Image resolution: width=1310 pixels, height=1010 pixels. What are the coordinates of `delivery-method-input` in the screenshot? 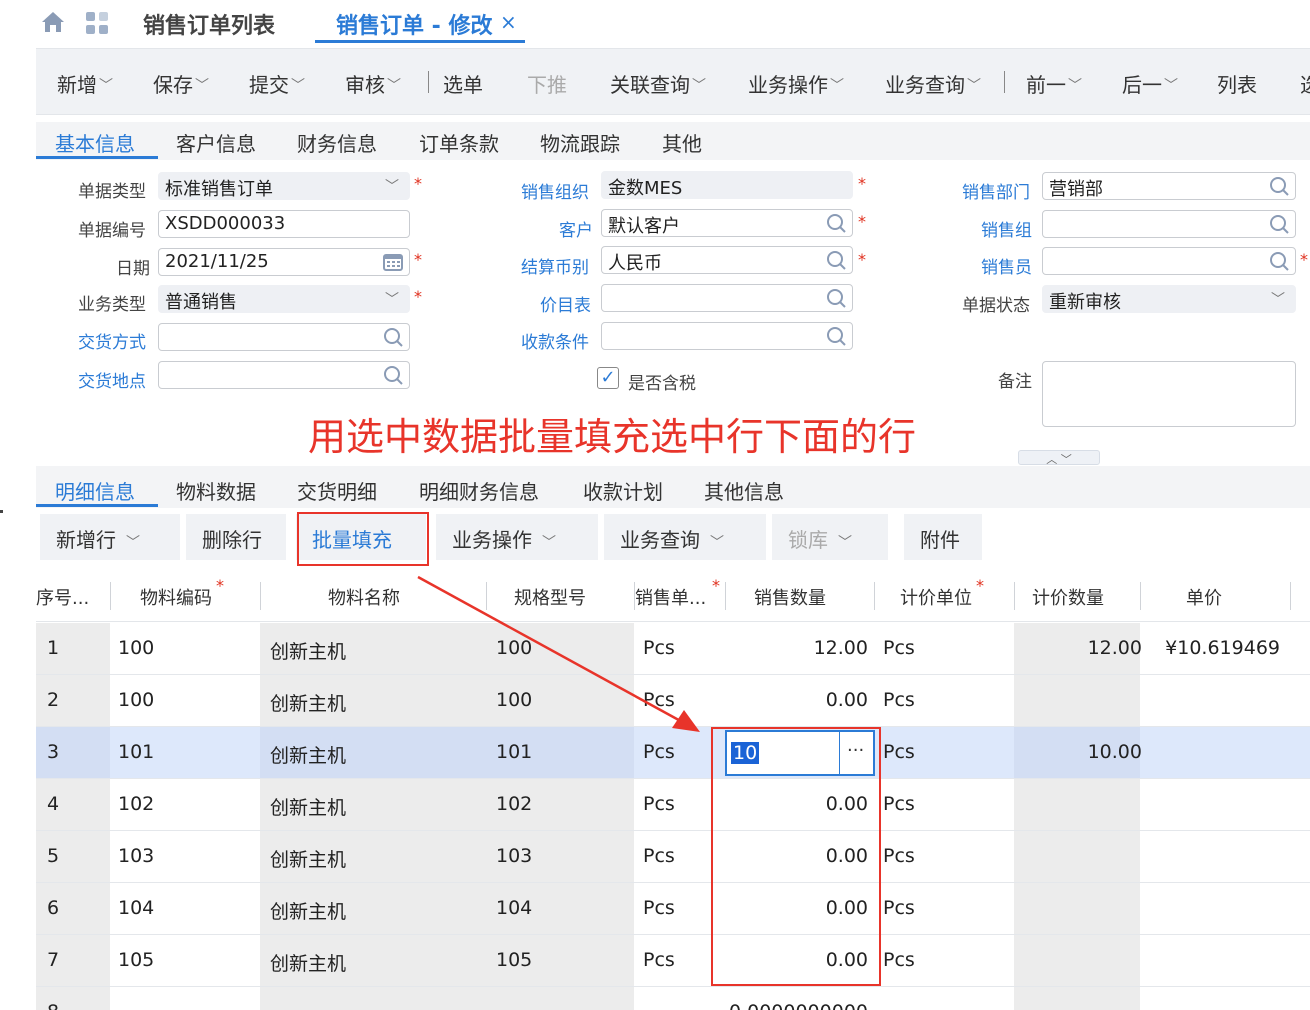 It's located at (284, 337).